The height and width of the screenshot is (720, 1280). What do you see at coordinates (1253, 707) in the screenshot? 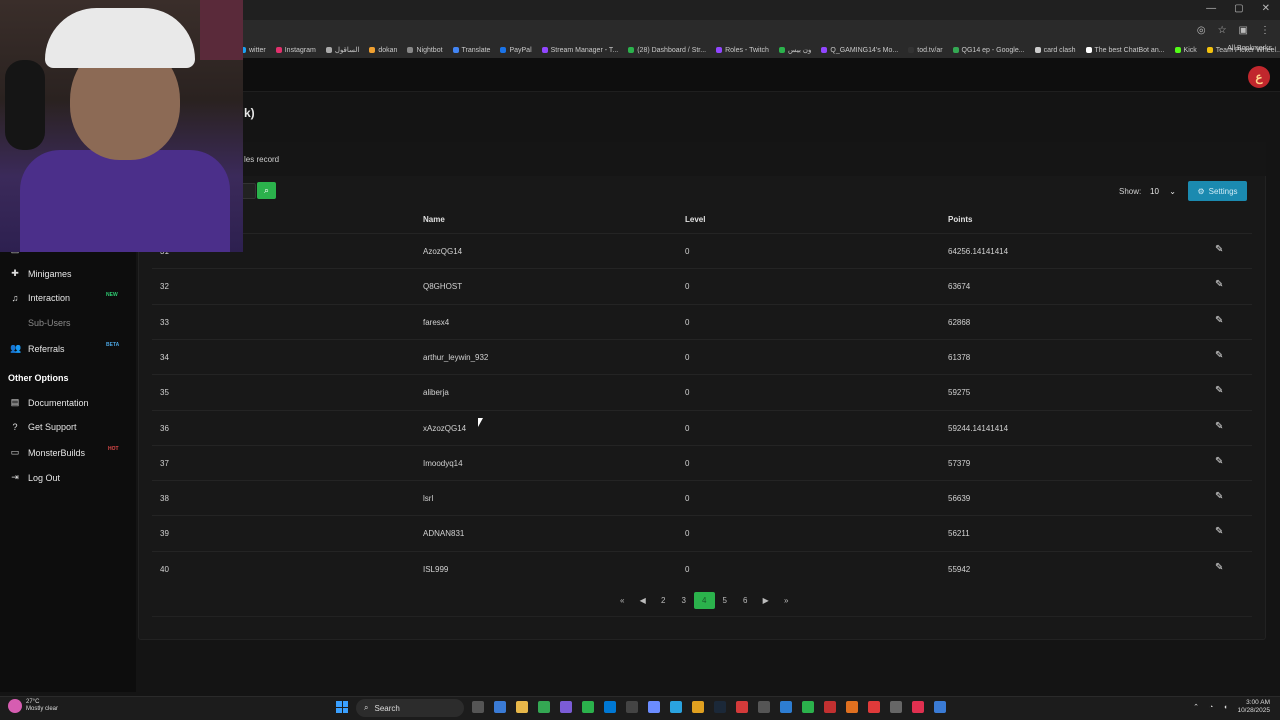
I see `clock: 3:00 AM 10/28/2025` at bounding box center [1253, 707].